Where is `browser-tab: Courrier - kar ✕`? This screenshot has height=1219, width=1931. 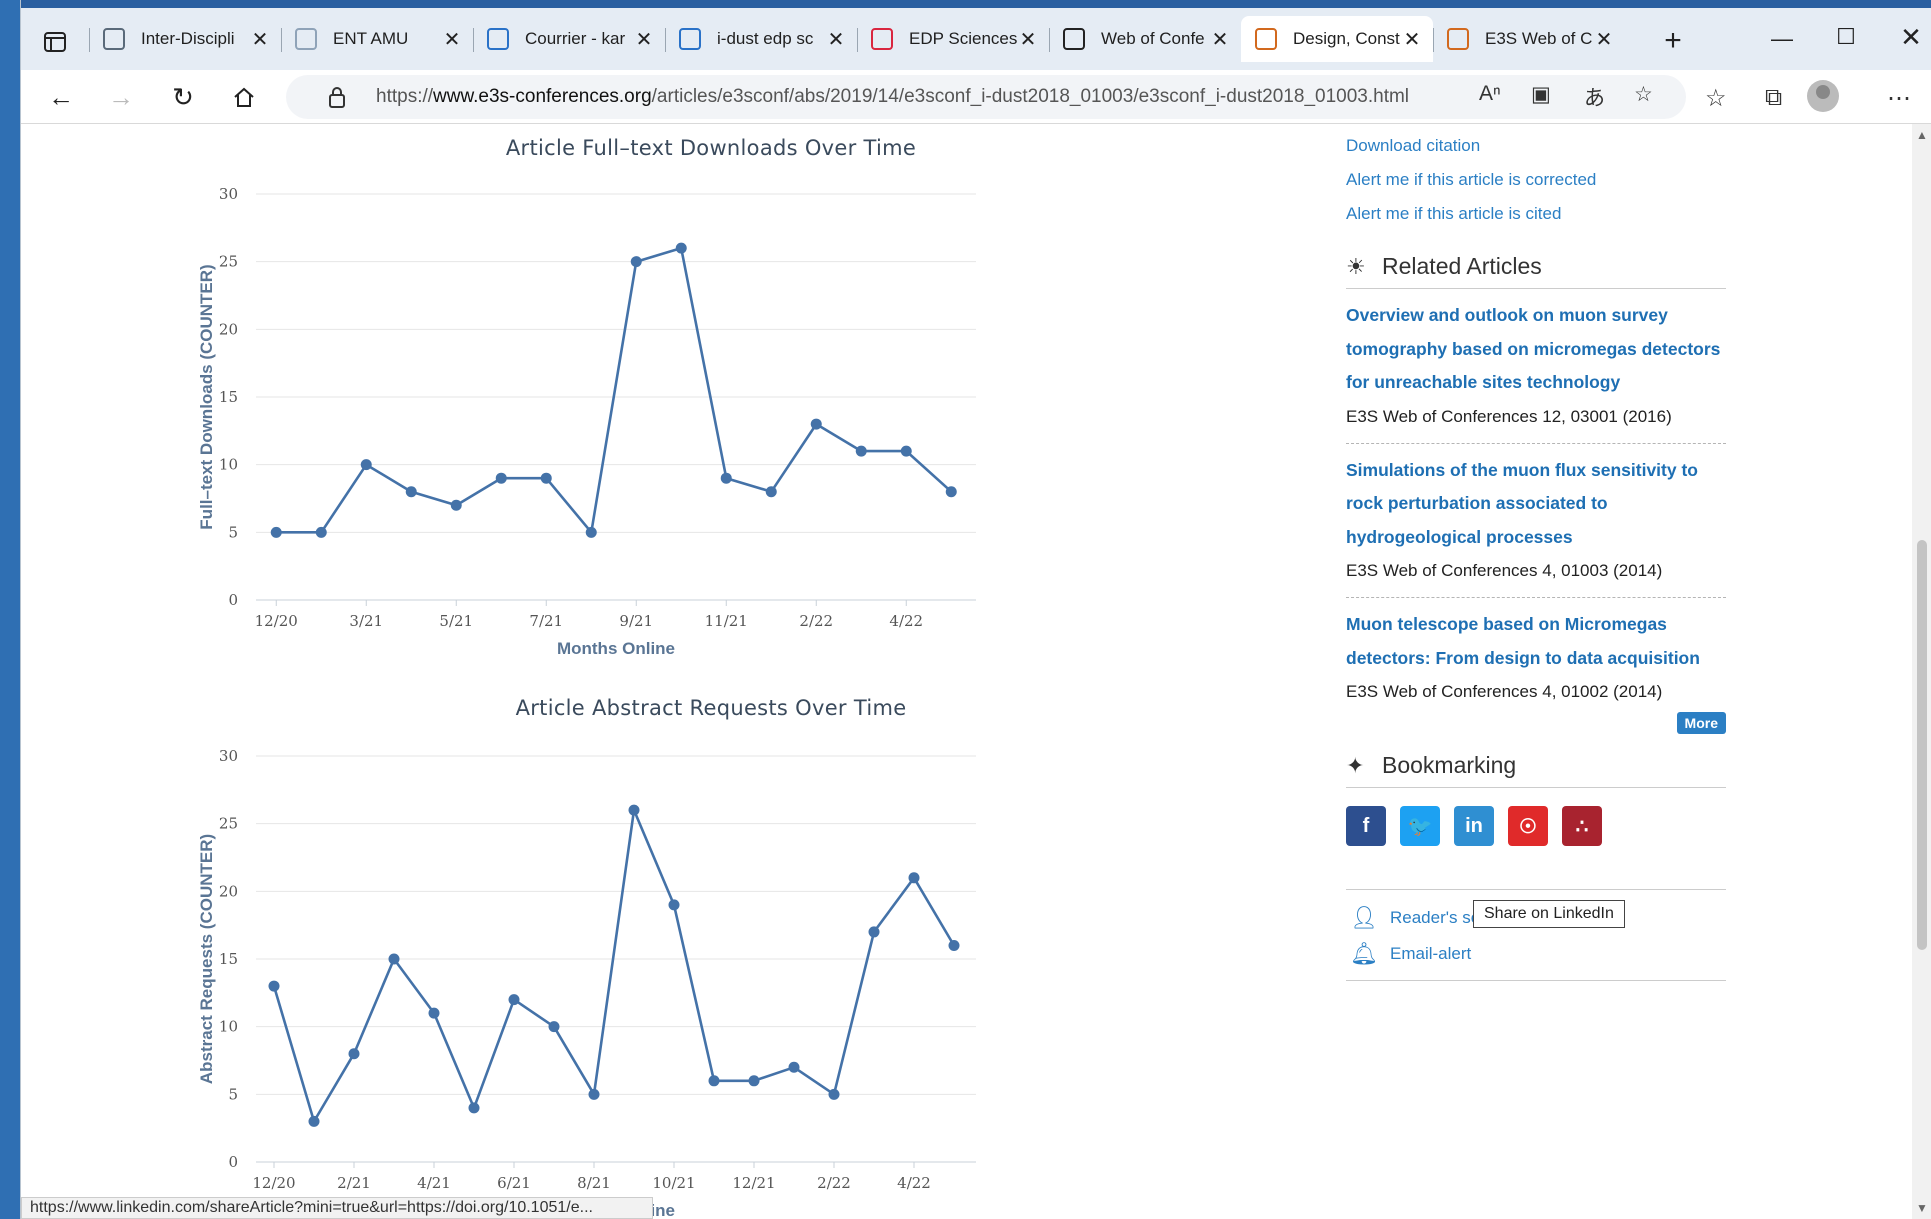 browser-tab: Courrier - kar ✕ is located at coordinates (569, 39).